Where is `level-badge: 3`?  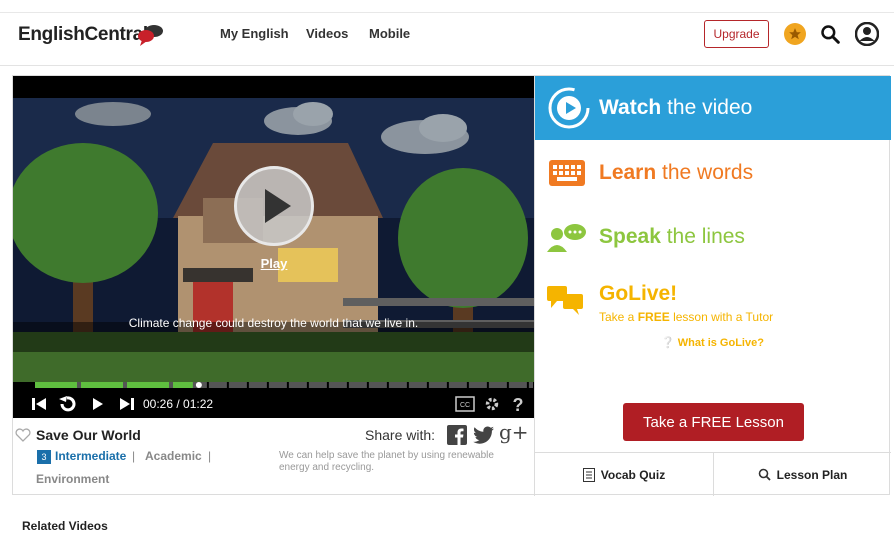 level-badge: 3 is located at coordinates (44, 457).